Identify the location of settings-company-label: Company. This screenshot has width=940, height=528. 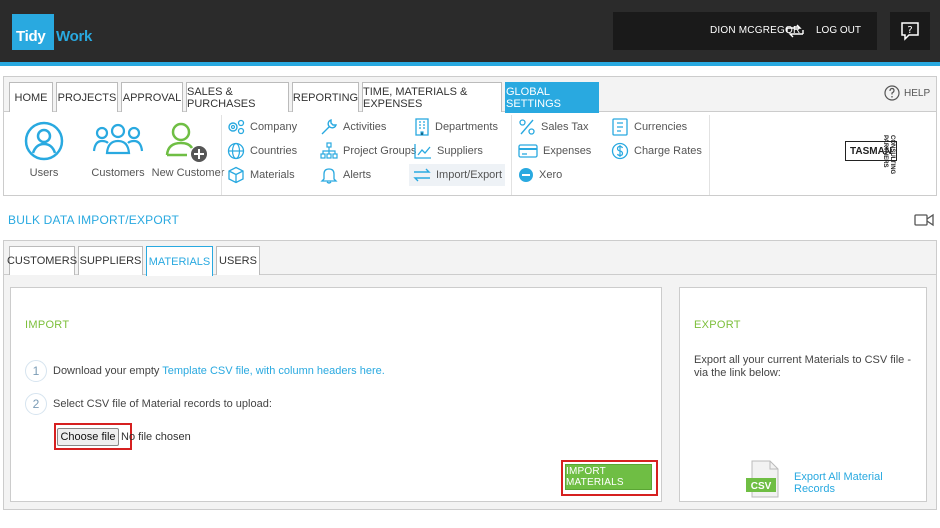
(274, 127).